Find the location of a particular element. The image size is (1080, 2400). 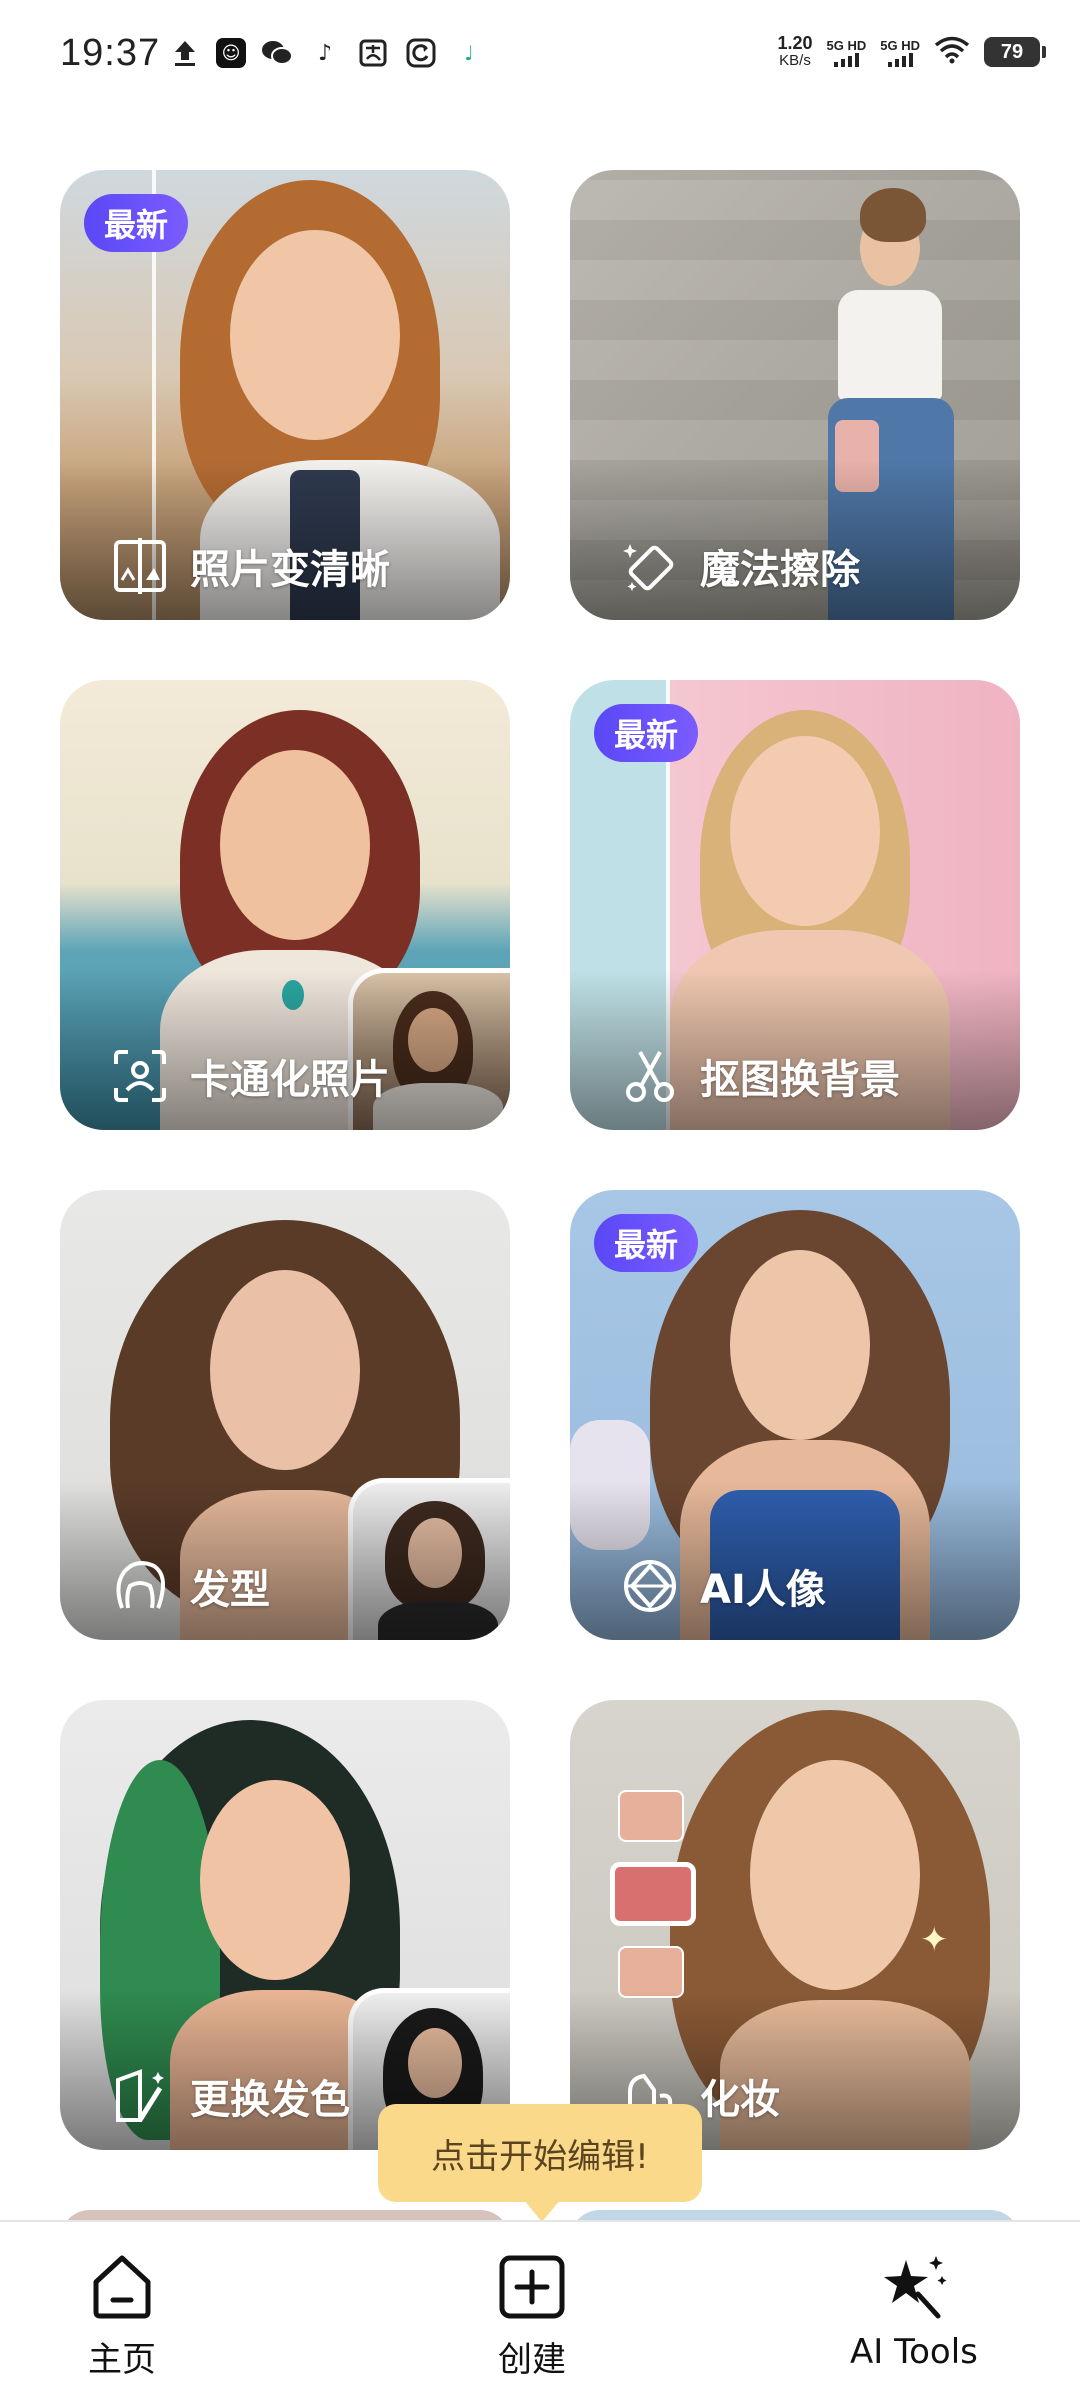

hair-color-icon is located at coordinates (140, 2095).